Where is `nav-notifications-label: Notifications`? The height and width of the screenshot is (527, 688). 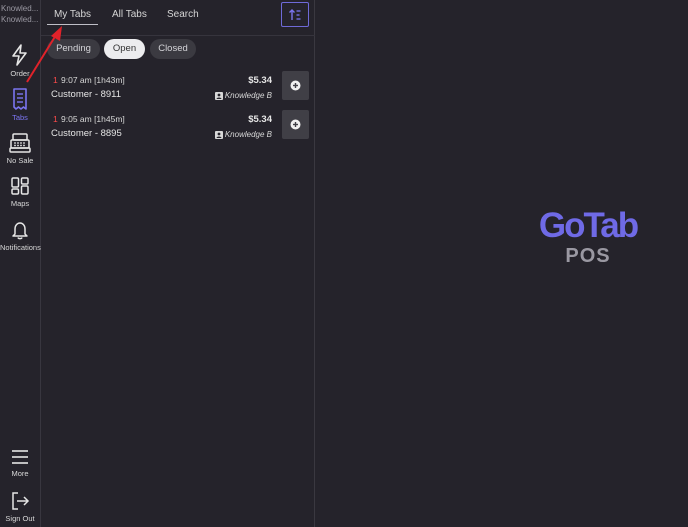 nav-notifications-label: Notifications is located at coordinates (20, 247).